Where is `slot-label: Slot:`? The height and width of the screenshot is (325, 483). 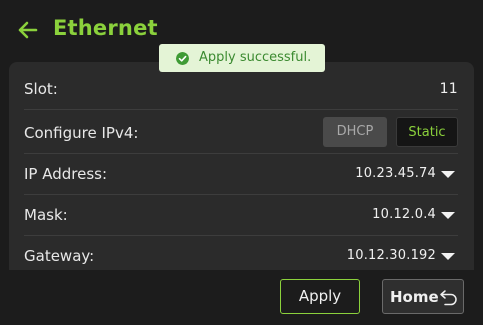 slot-label: Slot: is located at coordinates (41, 89).